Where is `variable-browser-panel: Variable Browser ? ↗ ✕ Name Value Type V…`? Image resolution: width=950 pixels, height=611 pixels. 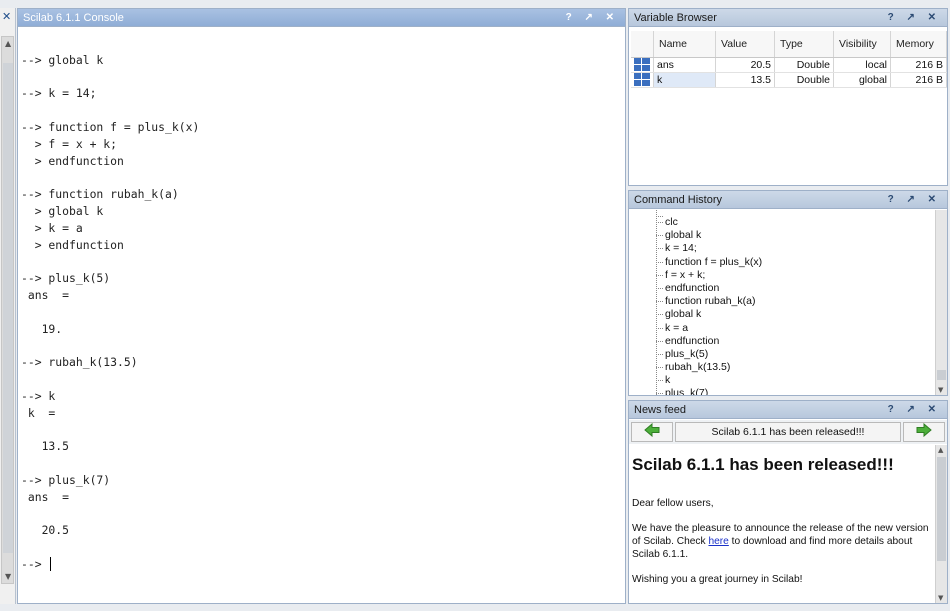 variable-browser-panel: Variable Browser ? ↗ ✕ Name Value Type V… is located at coordinates (788, 97).